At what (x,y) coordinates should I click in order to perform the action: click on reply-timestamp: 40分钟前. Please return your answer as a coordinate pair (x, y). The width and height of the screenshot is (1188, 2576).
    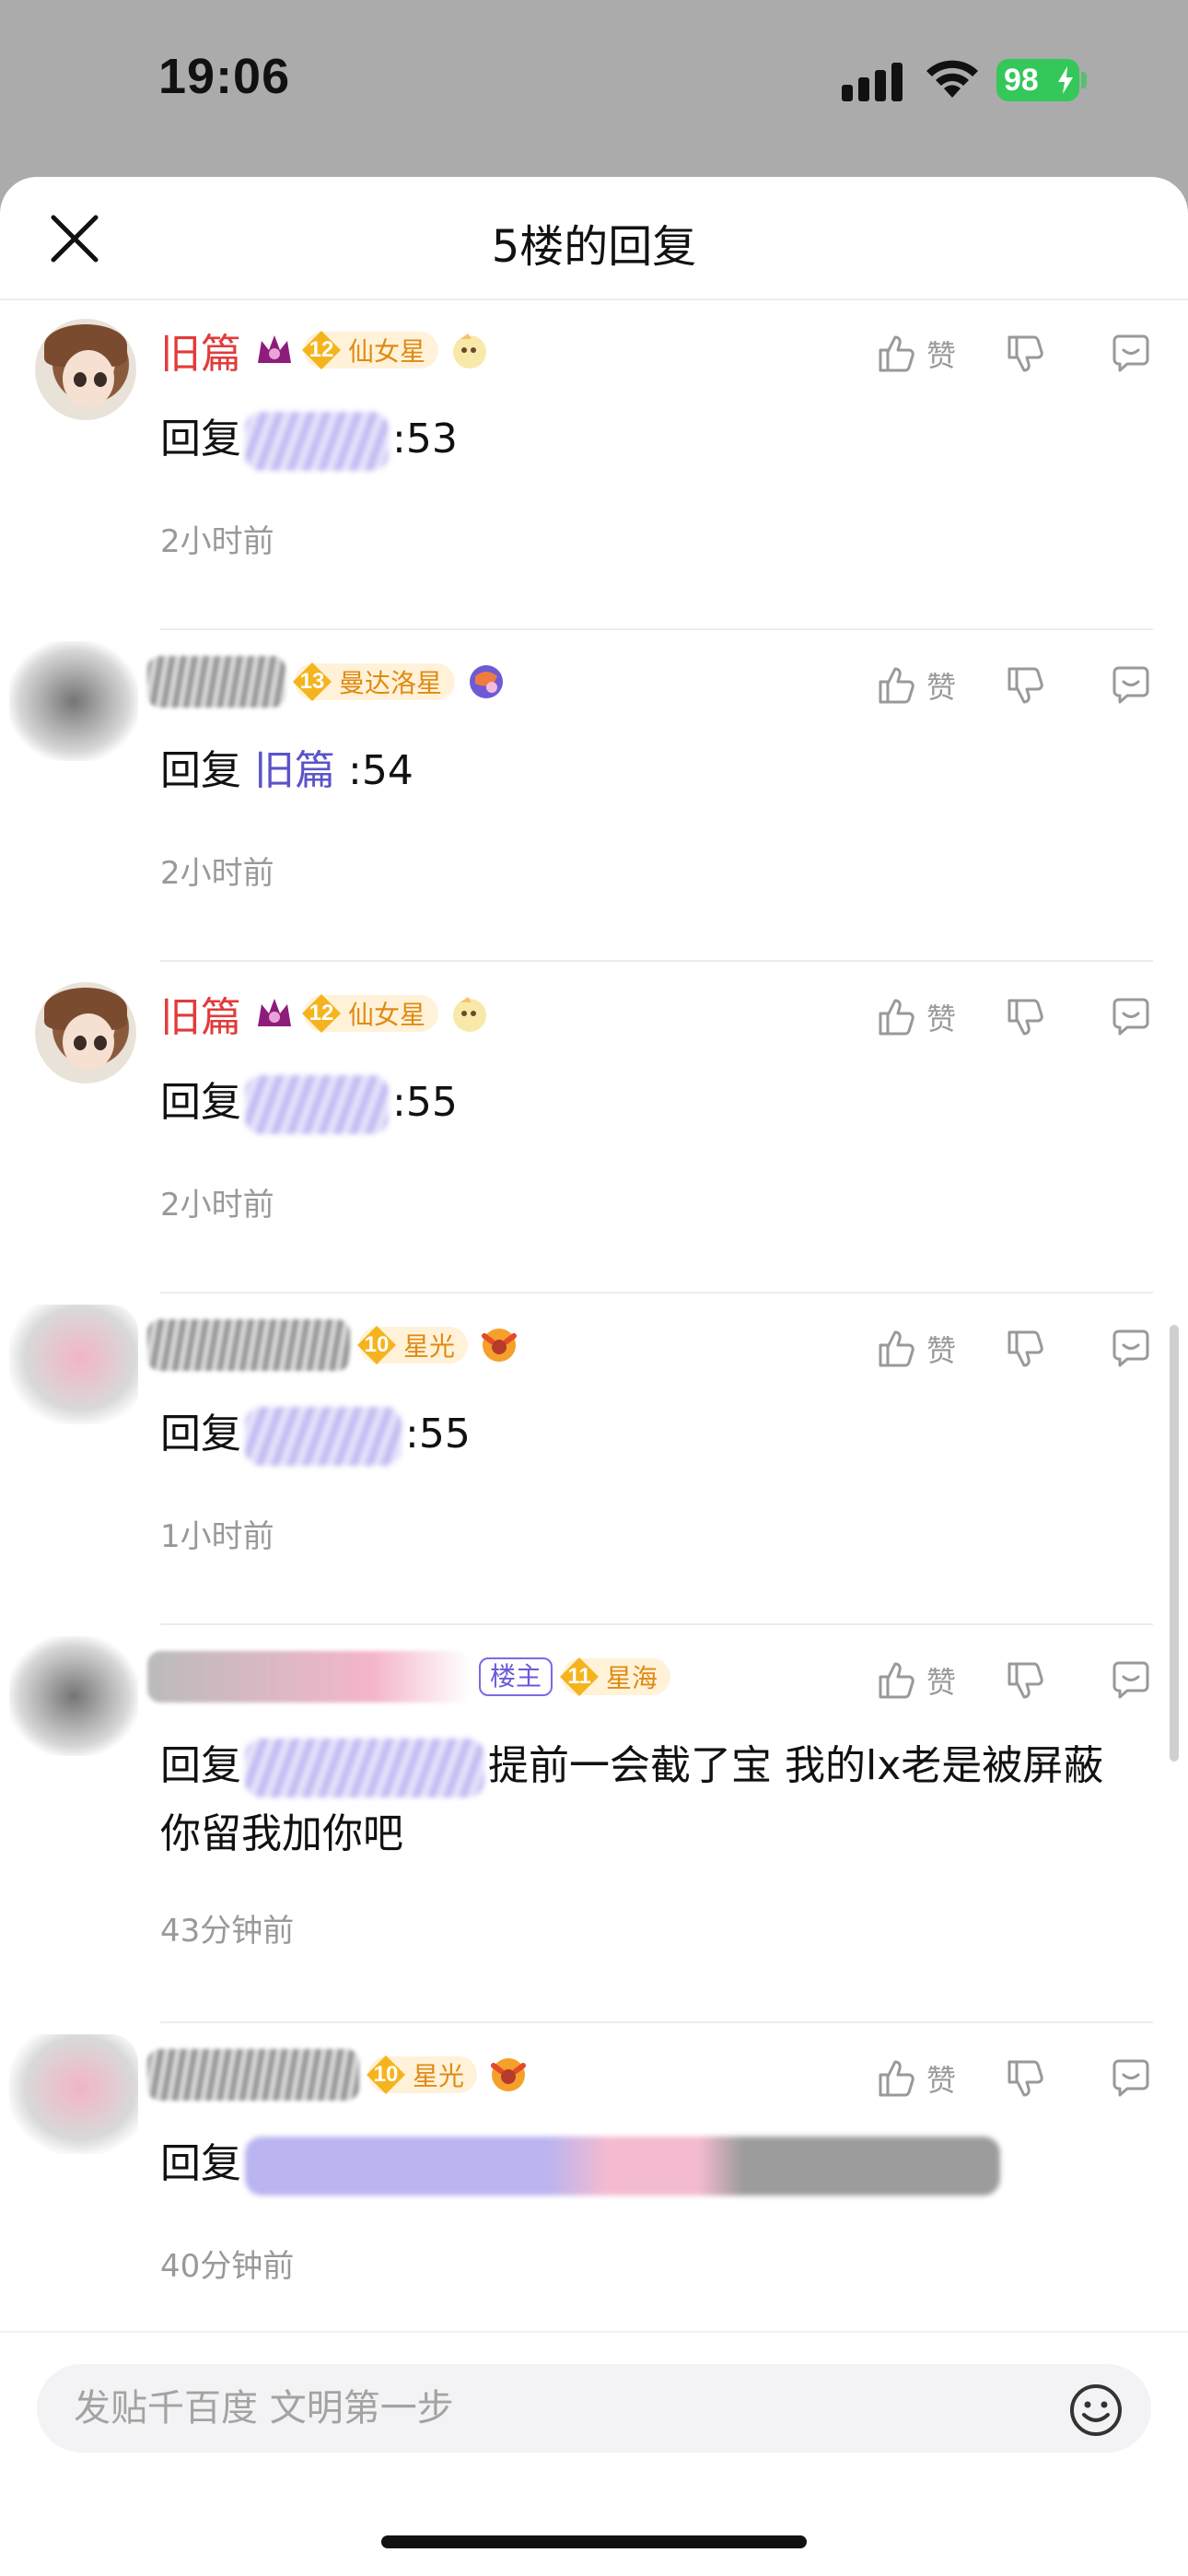
    Looking at the image, I should click on (227, 2266).